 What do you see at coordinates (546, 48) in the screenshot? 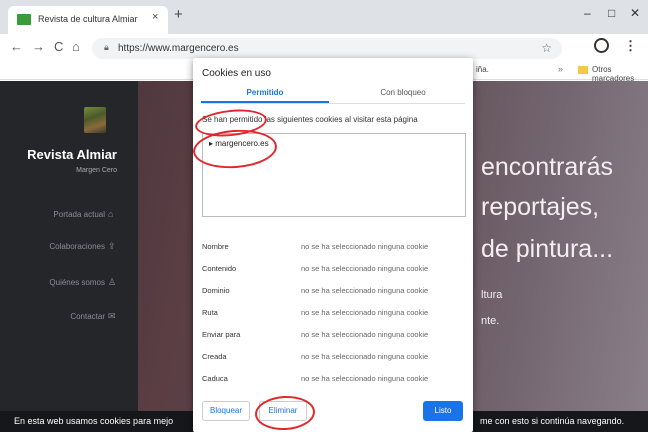
I see `bookmark-star-icon: ☆` at bounding box center [546, 48].